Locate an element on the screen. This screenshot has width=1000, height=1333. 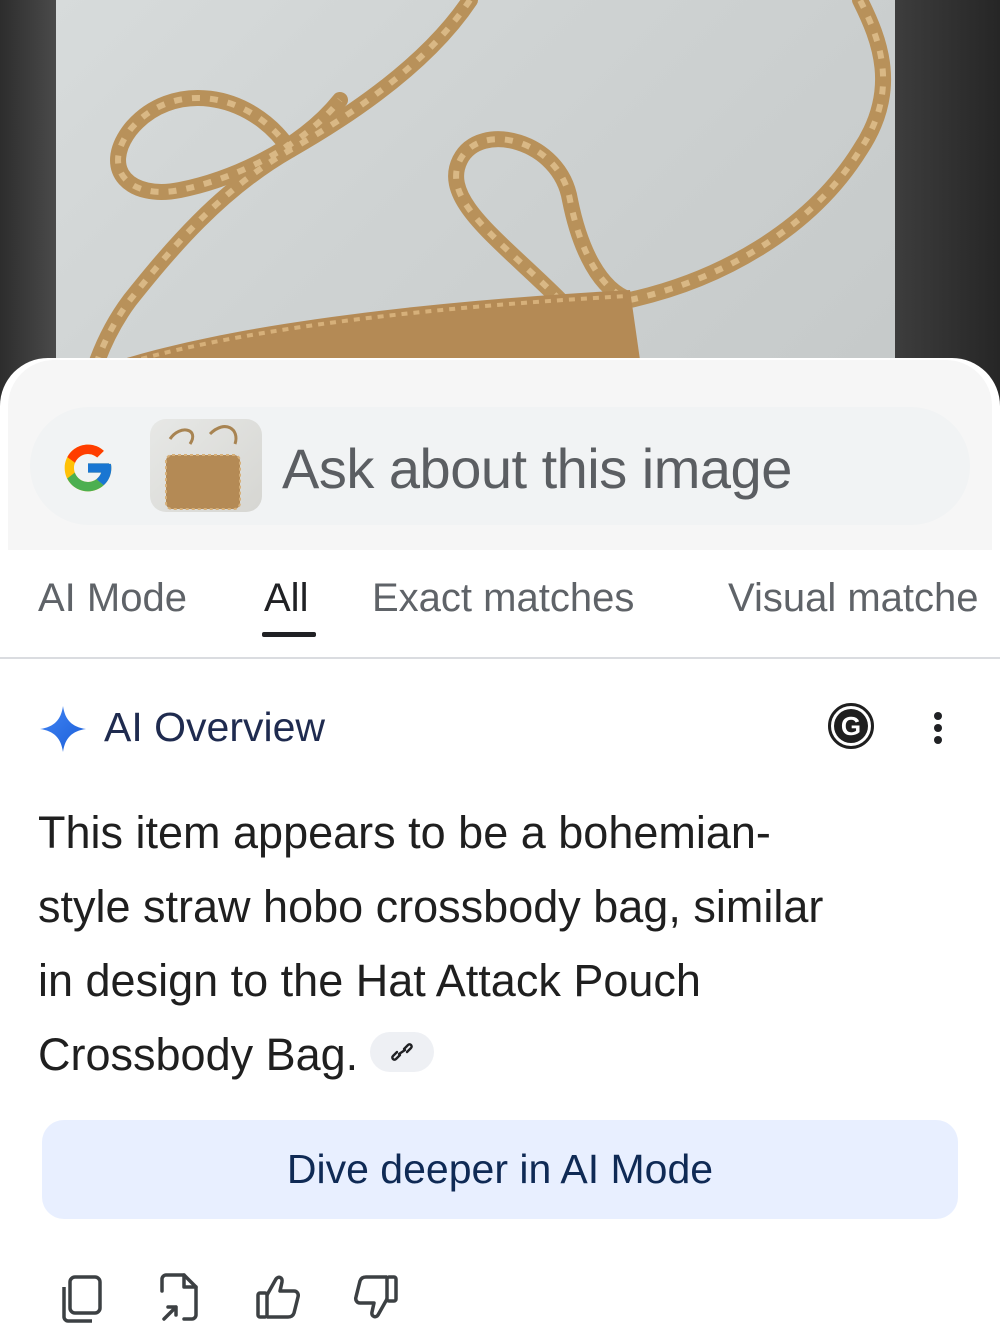
overview-line: in design to the Hat Attack Pouch is located at coordinates (369, 980).